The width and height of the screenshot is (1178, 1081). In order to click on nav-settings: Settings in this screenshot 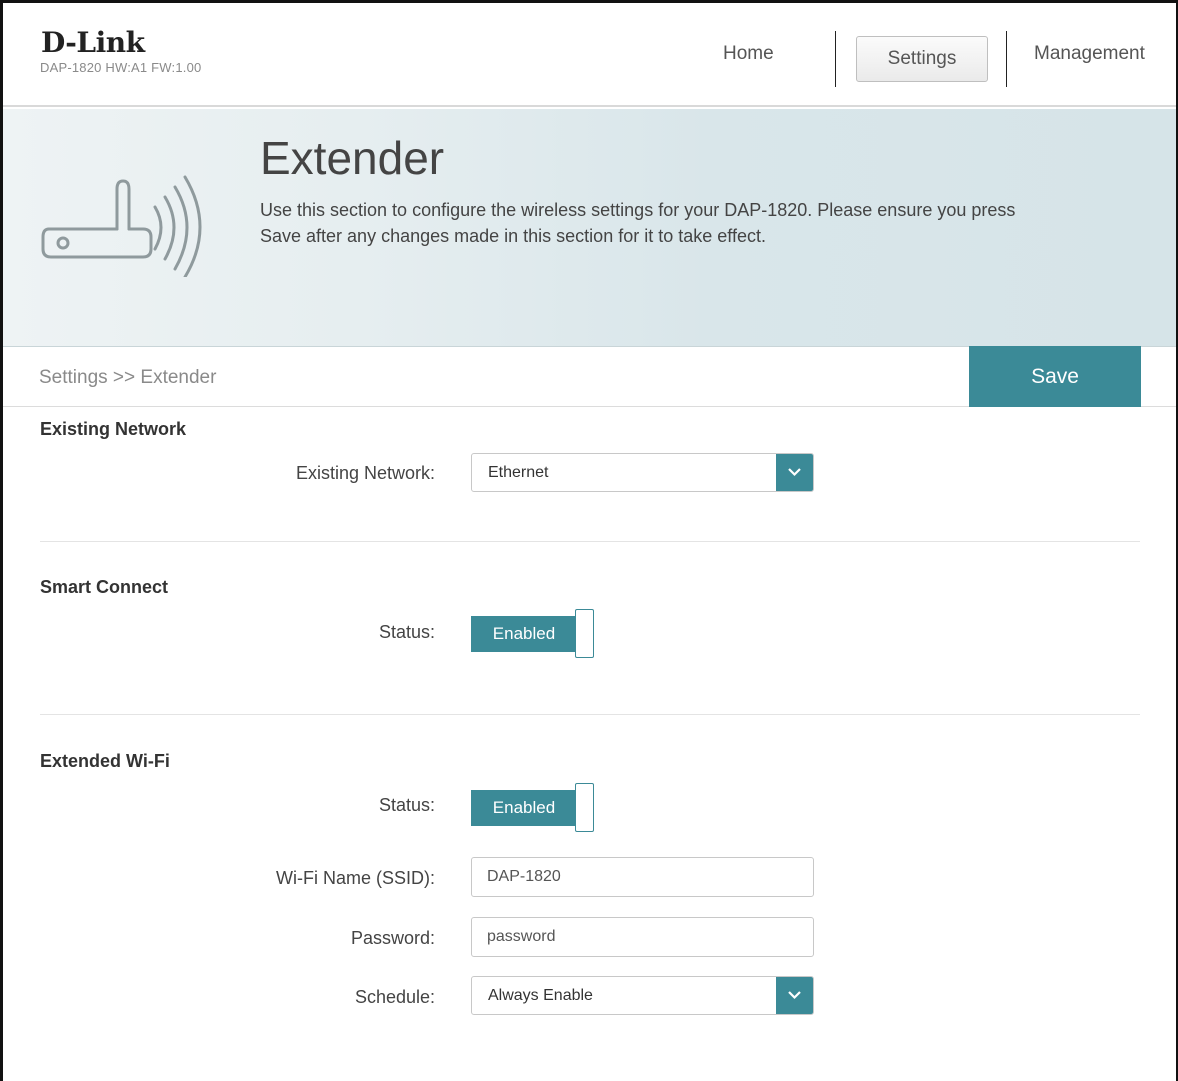, I will do `click(922, 59)`.